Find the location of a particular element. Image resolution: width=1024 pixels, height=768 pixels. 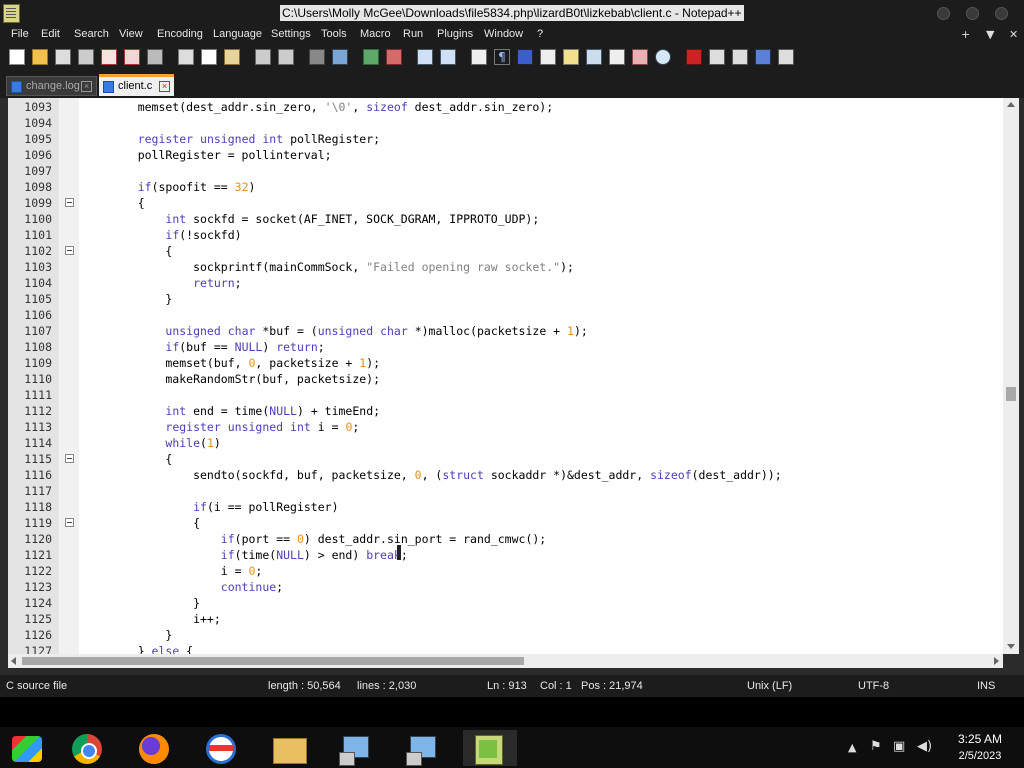

code-line: 1109 memset(buf, 0, packetsize + 1); is located at coordinates (505, 363).